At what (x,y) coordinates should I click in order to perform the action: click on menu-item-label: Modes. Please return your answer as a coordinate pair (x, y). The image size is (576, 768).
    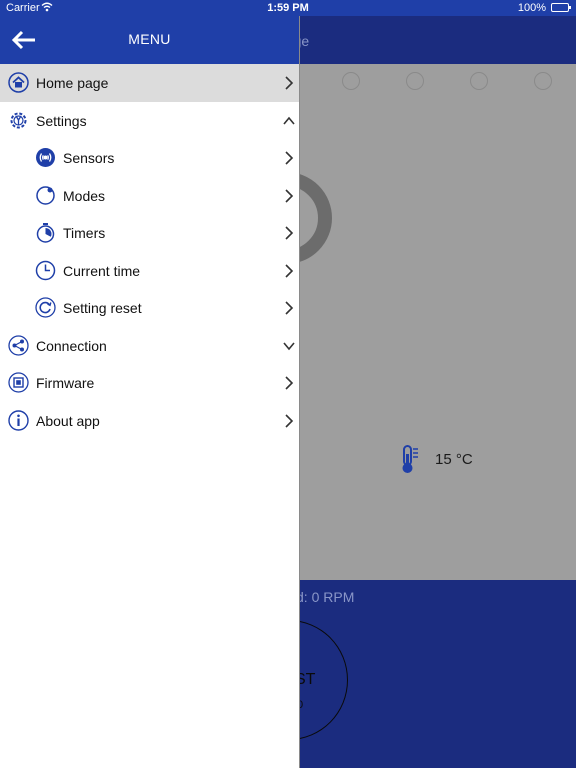
    Looking at the image, I should click on (84, 195).